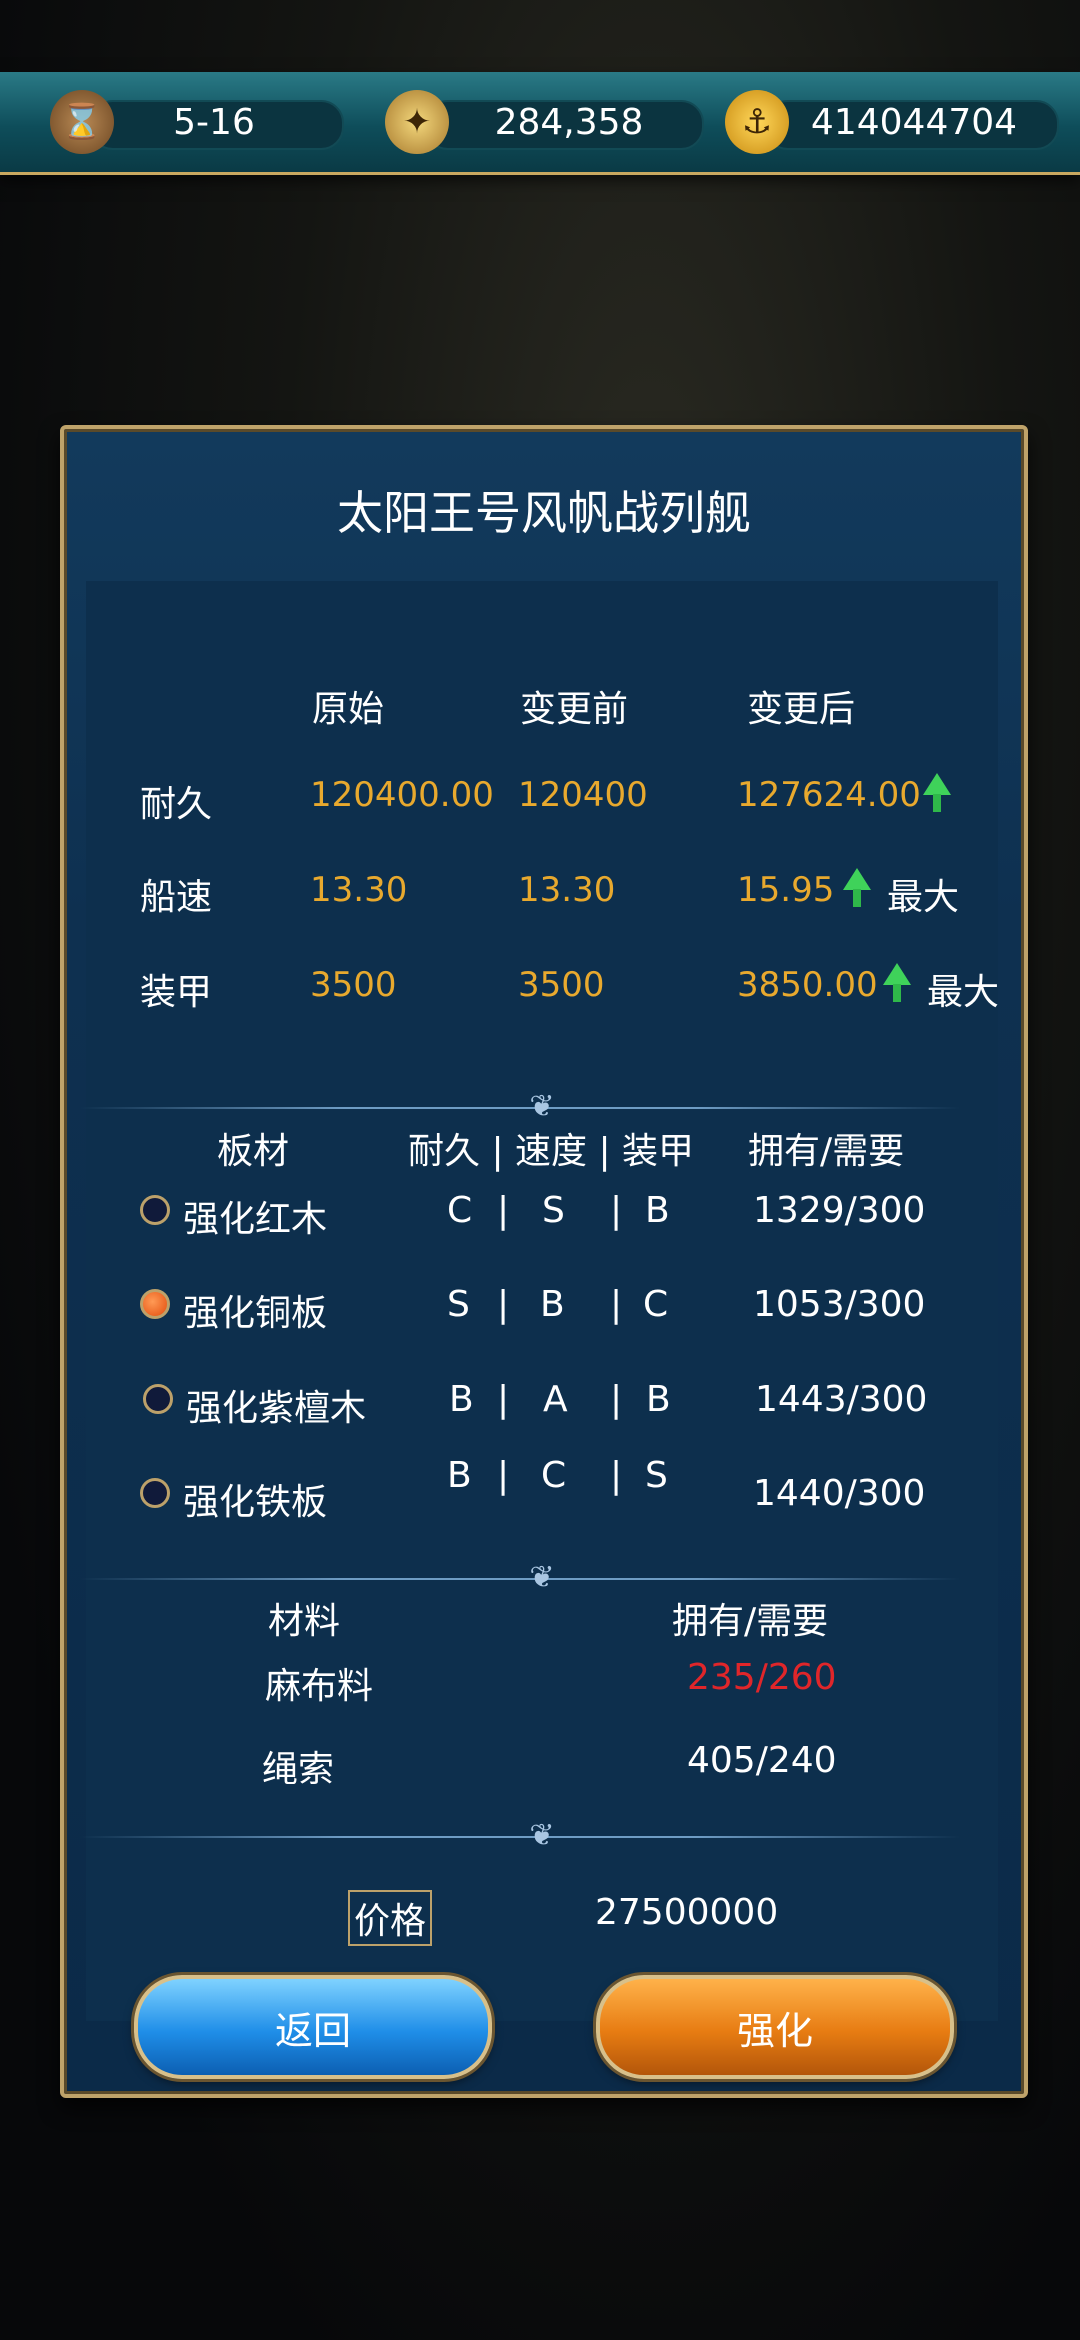 This screenshot has width=1080, height=2340. Describe the element at coordinates (82, 122) in the screenshot. I see `hourglass-icon: ⌛` at that location.